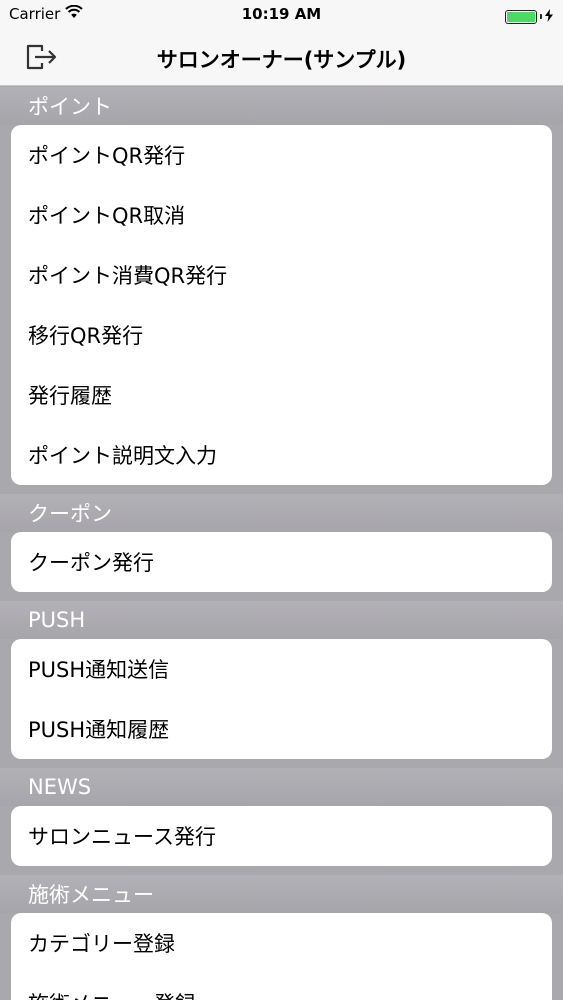 The width and height of the screenshot is (563, 1000). Describe the element at coordinates (521, 16) in the screenshot. I see `battery-icon` at that location.